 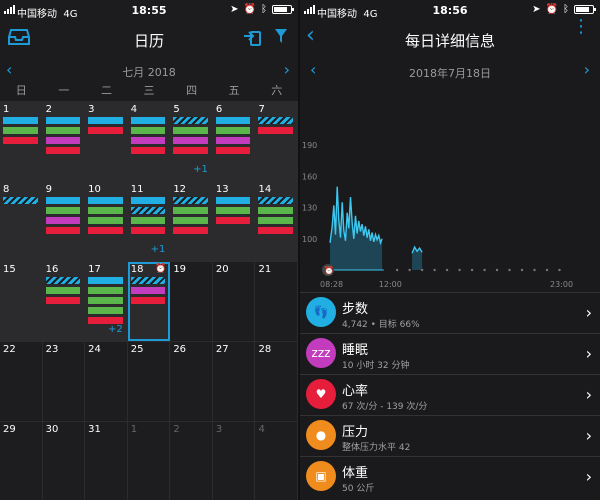 I want to click on calendar-day-cell: 29, so click(x=21, y=461).